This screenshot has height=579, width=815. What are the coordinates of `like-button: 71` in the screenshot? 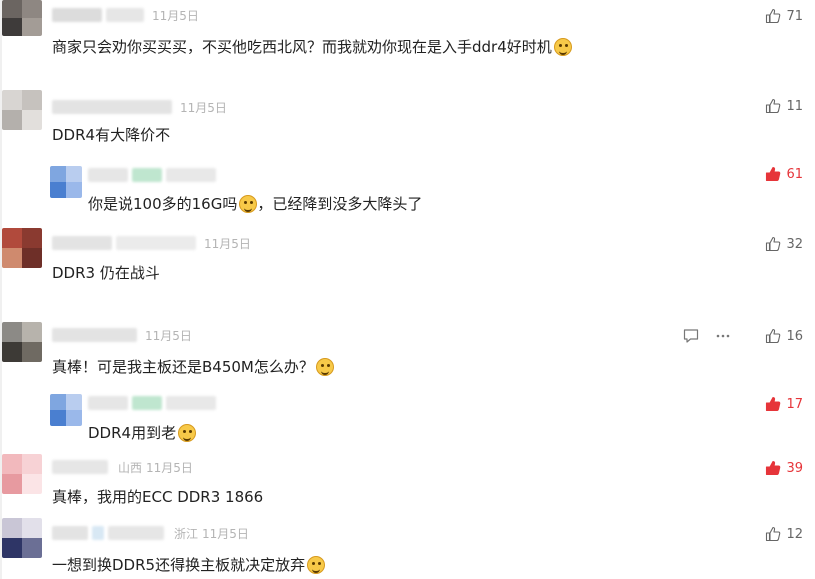 It's located at (784, 16).